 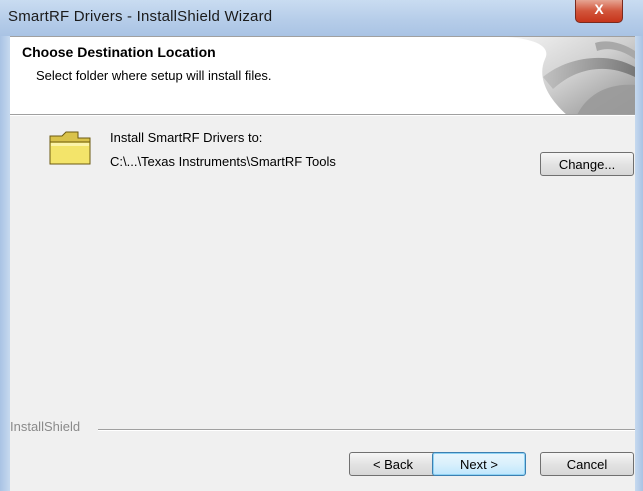 I want to click on window-frame-left, so click(x=5, y=263).